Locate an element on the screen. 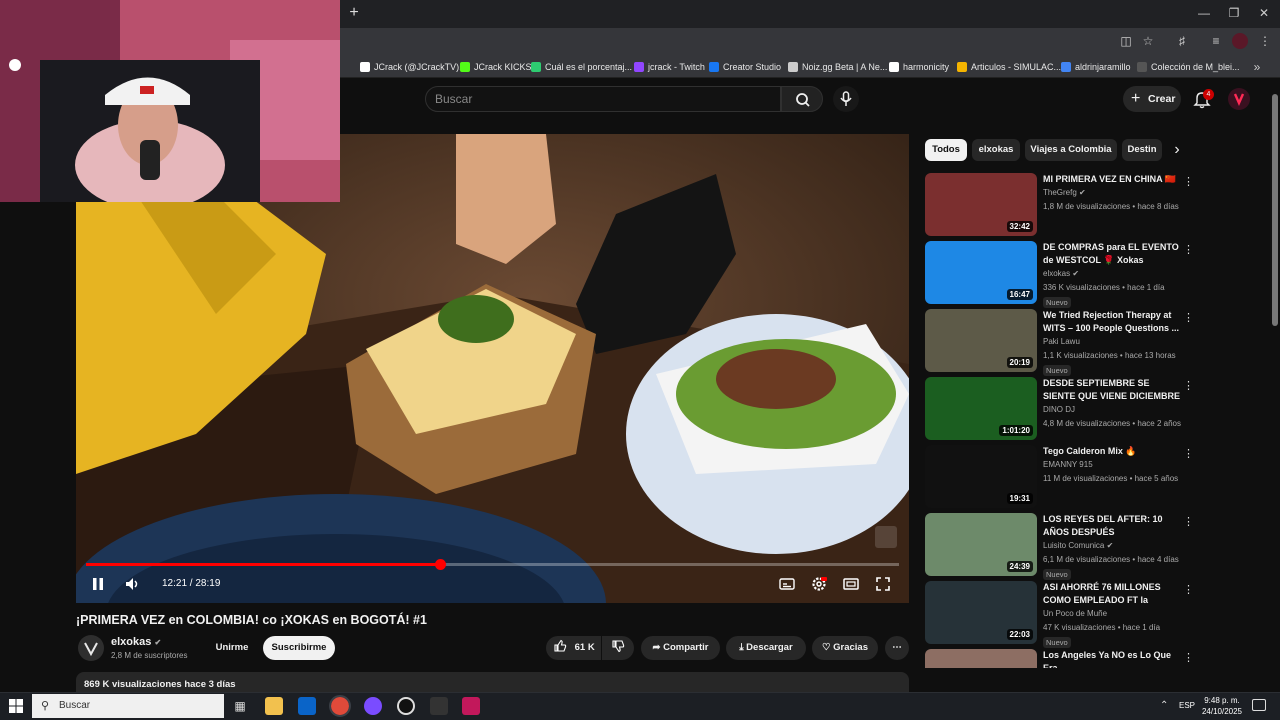  video-title: LOS REYES DEL AFTER: 10 AÑOS DESPUÉS is located at coordinates (1112, 525).